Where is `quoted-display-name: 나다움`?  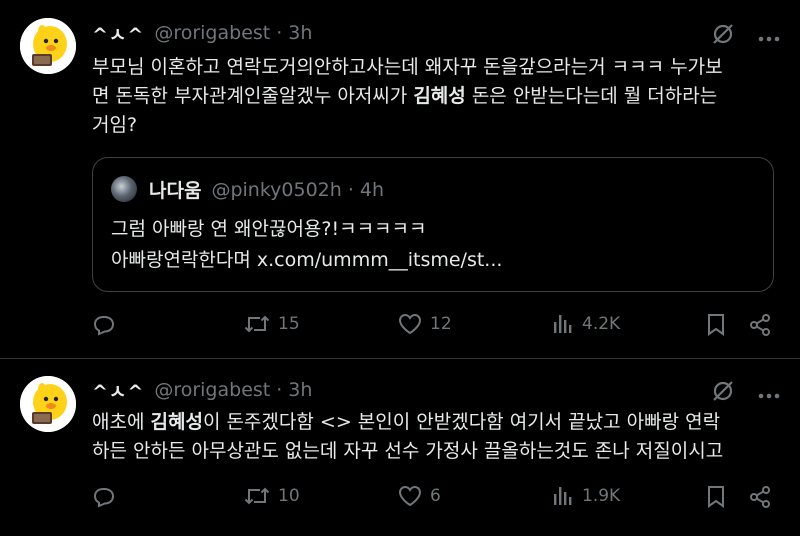 quoted-display-name: 나다움 is located at coordinates (175, 191).